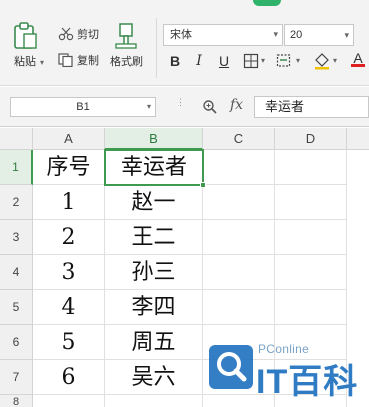 The height and width of the screenshot is (407, 369). I want to click on row-header-5: 5, so click(16, 307).